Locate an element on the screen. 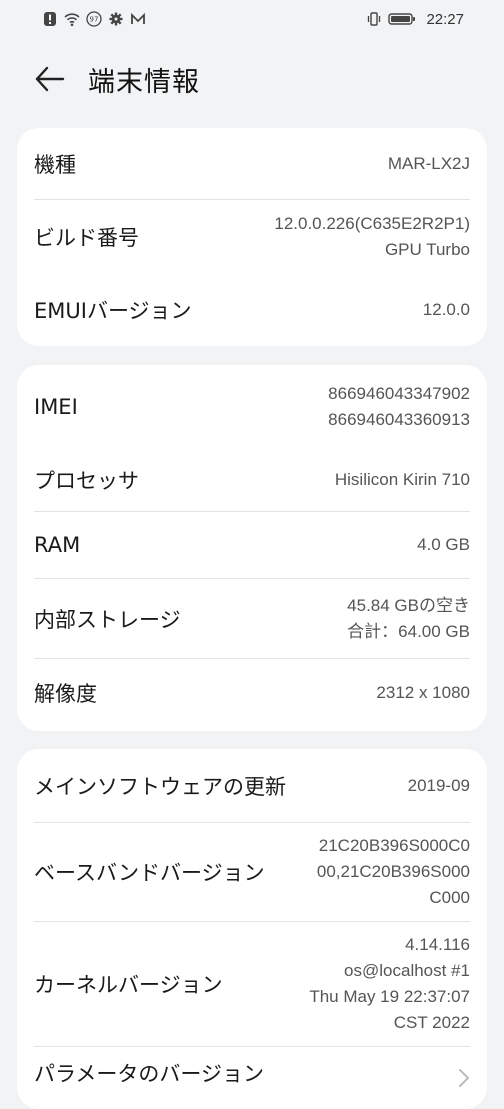  row-value: 2312 x 1080 is located at coordinates (423, 693).